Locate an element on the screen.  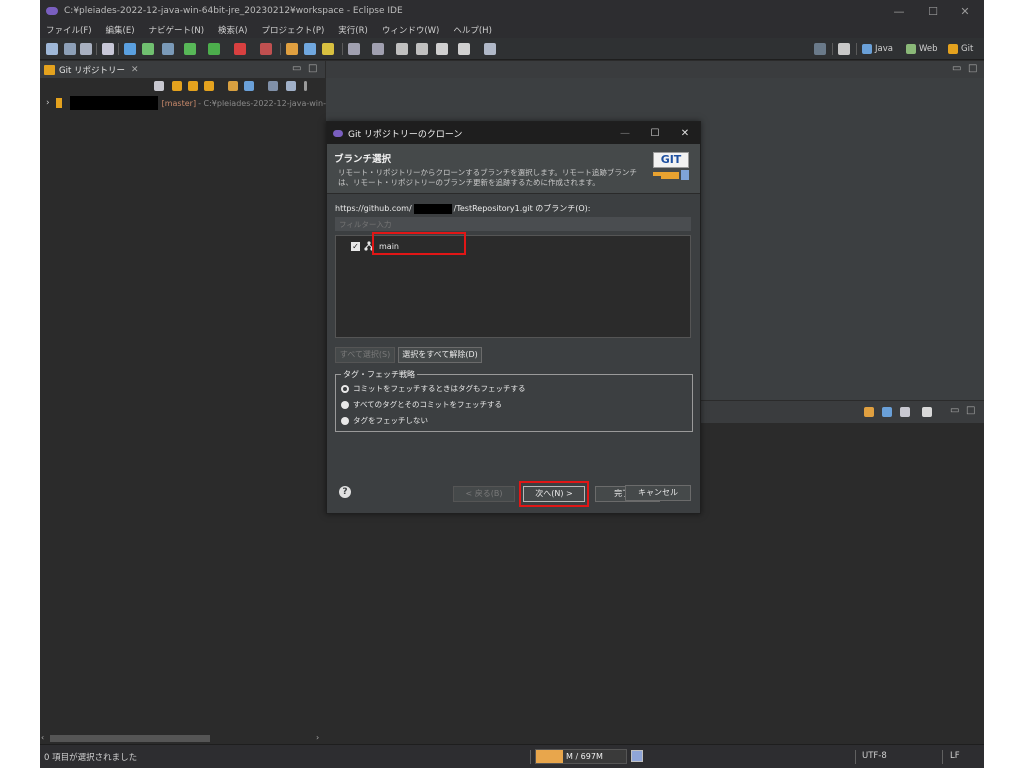
menu-window: ウィンドウ(W) is located at coordinates (411, 30).